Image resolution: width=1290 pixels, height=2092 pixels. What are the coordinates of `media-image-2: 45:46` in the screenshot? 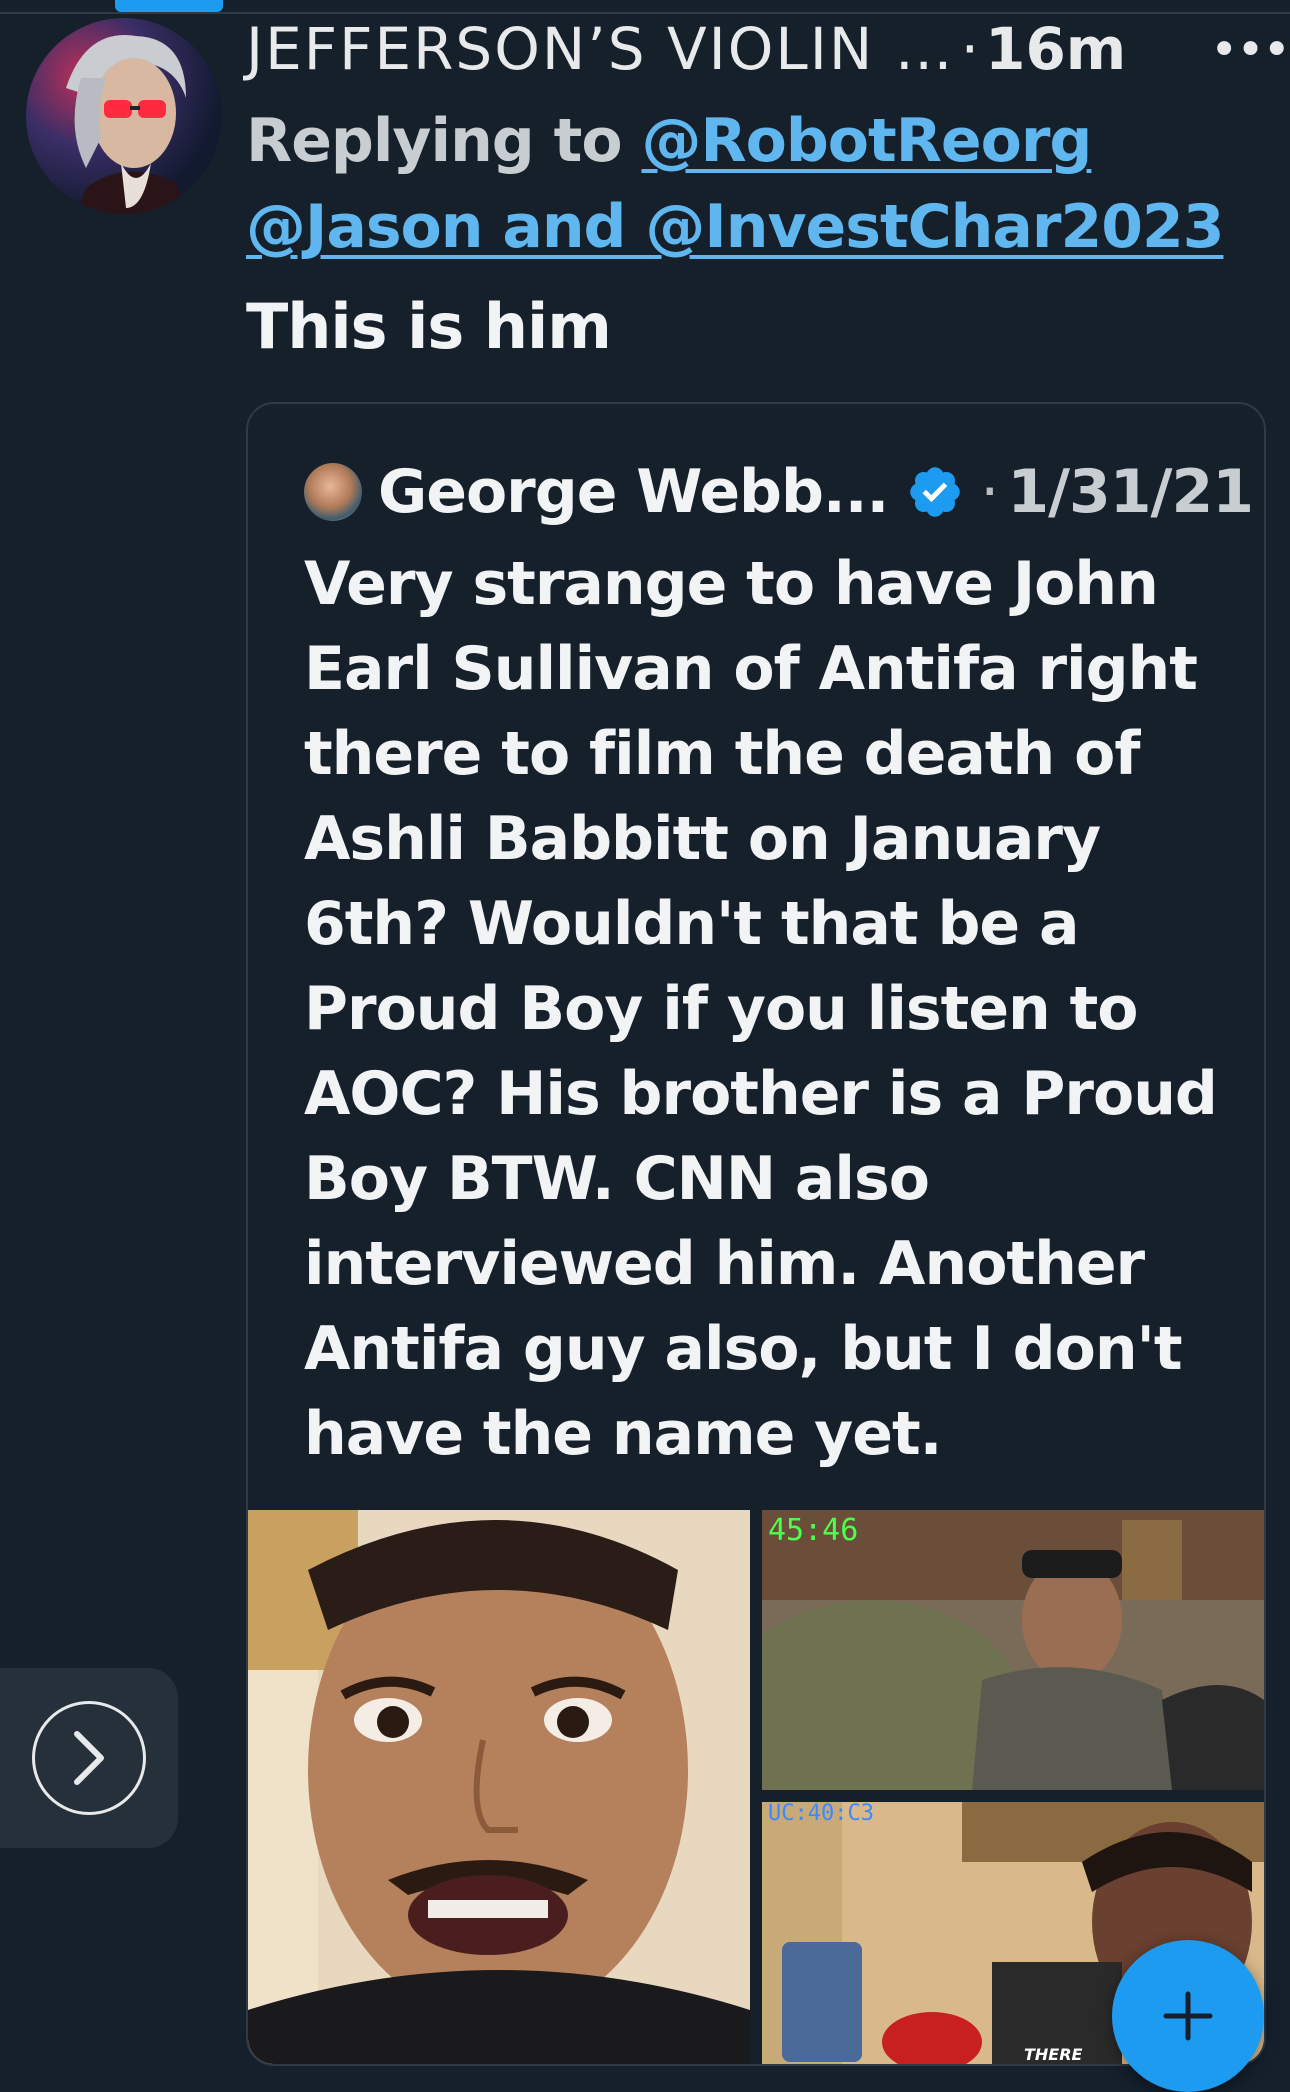 It's located at (1013, 1650).